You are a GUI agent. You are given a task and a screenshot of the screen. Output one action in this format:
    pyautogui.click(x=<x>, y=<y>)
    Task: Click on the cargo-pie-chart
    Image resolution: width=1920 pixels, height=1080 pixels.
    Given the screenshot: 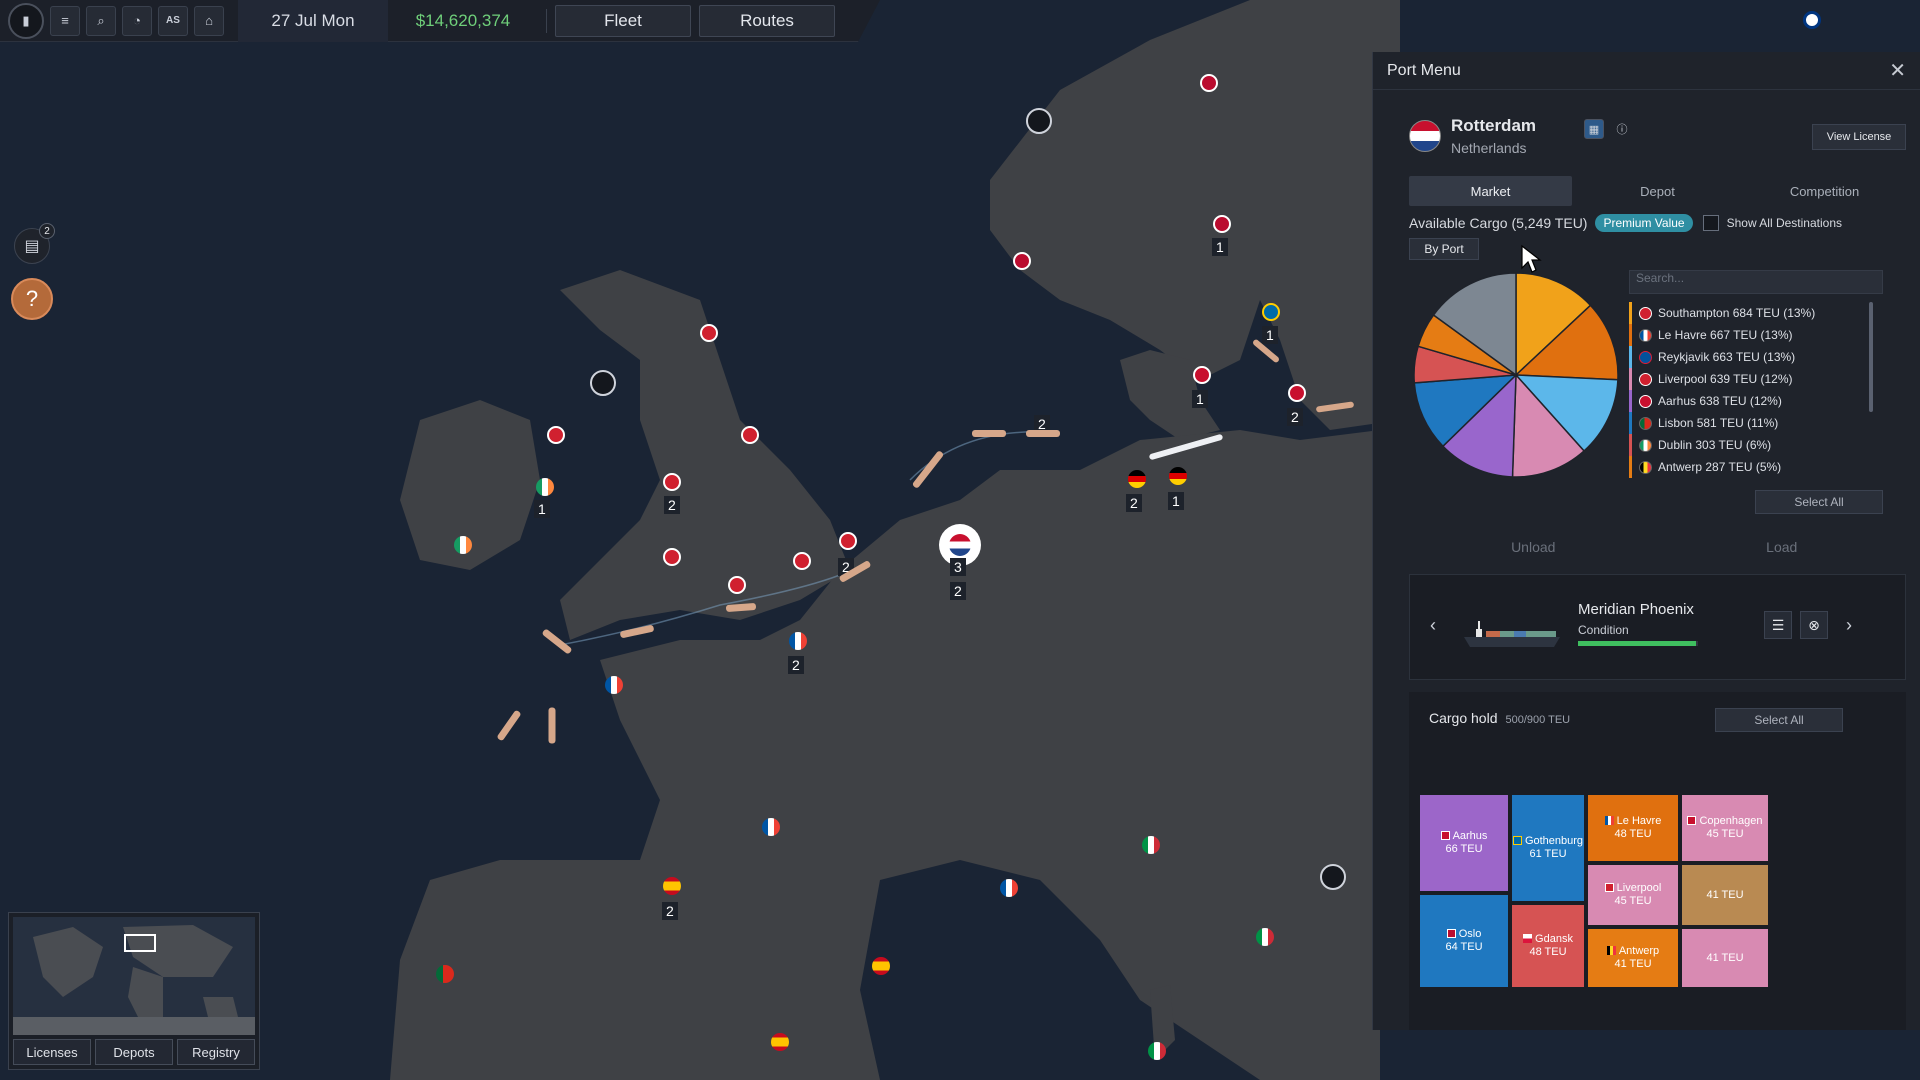 What is the action you would take?
    pyautogui.click(x=1516, y=375)
    